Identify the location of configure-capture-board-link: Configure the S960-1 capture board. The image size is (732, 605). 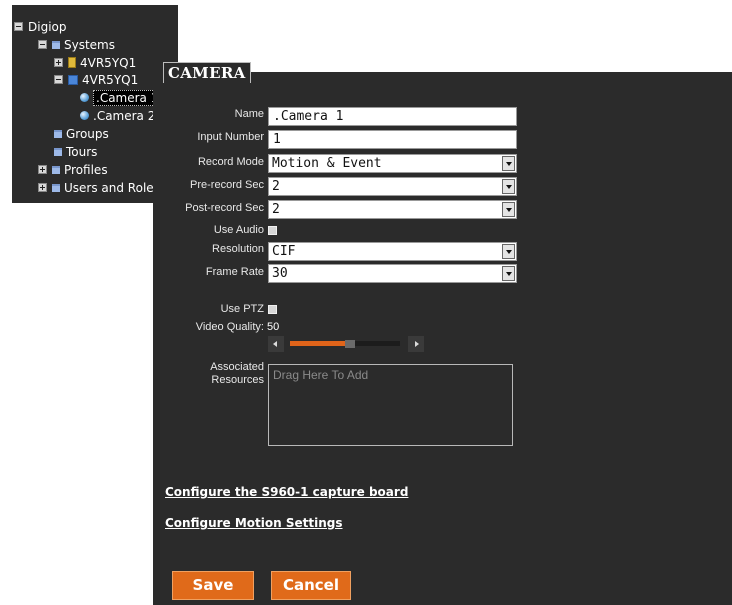
(286, 492).